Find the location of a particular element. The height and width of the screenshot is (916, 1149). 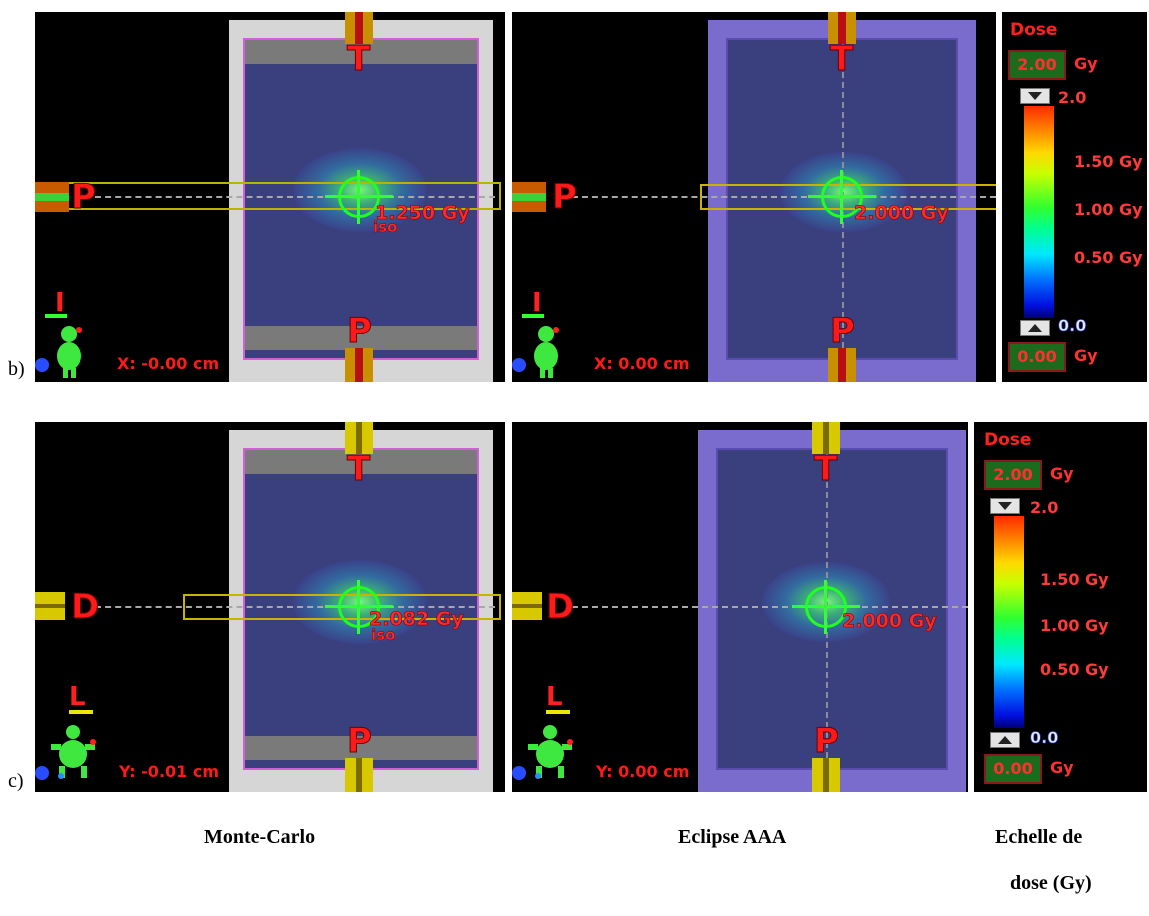

coordinate-readout: Y: -0.01 cm is located at coordinates (169, 771).